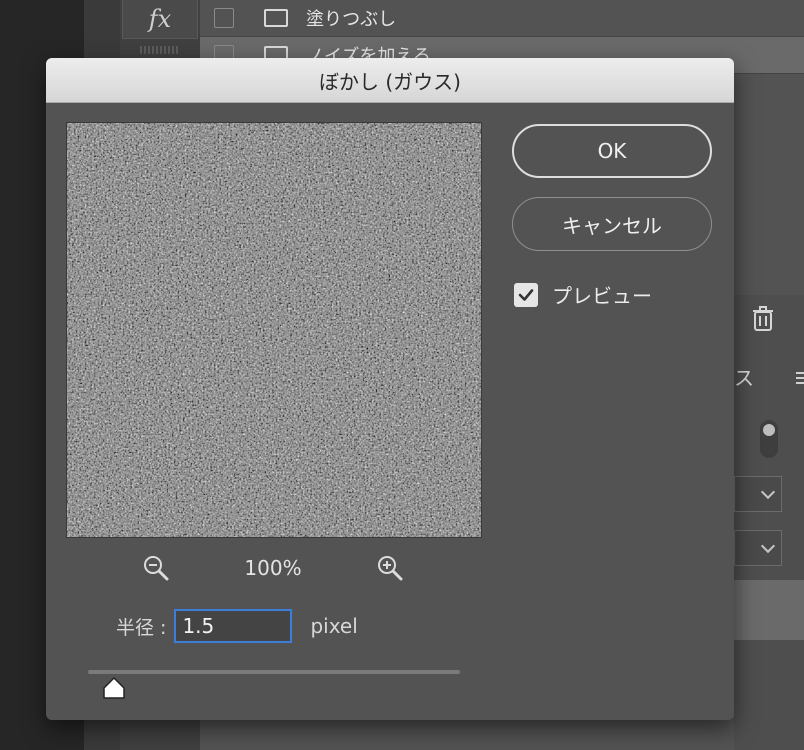 The image size is (804, 750). What do you see at coordinates (769, 439) in the screenshot?
I see `toggle-switch` at bounding box center [769, 439].